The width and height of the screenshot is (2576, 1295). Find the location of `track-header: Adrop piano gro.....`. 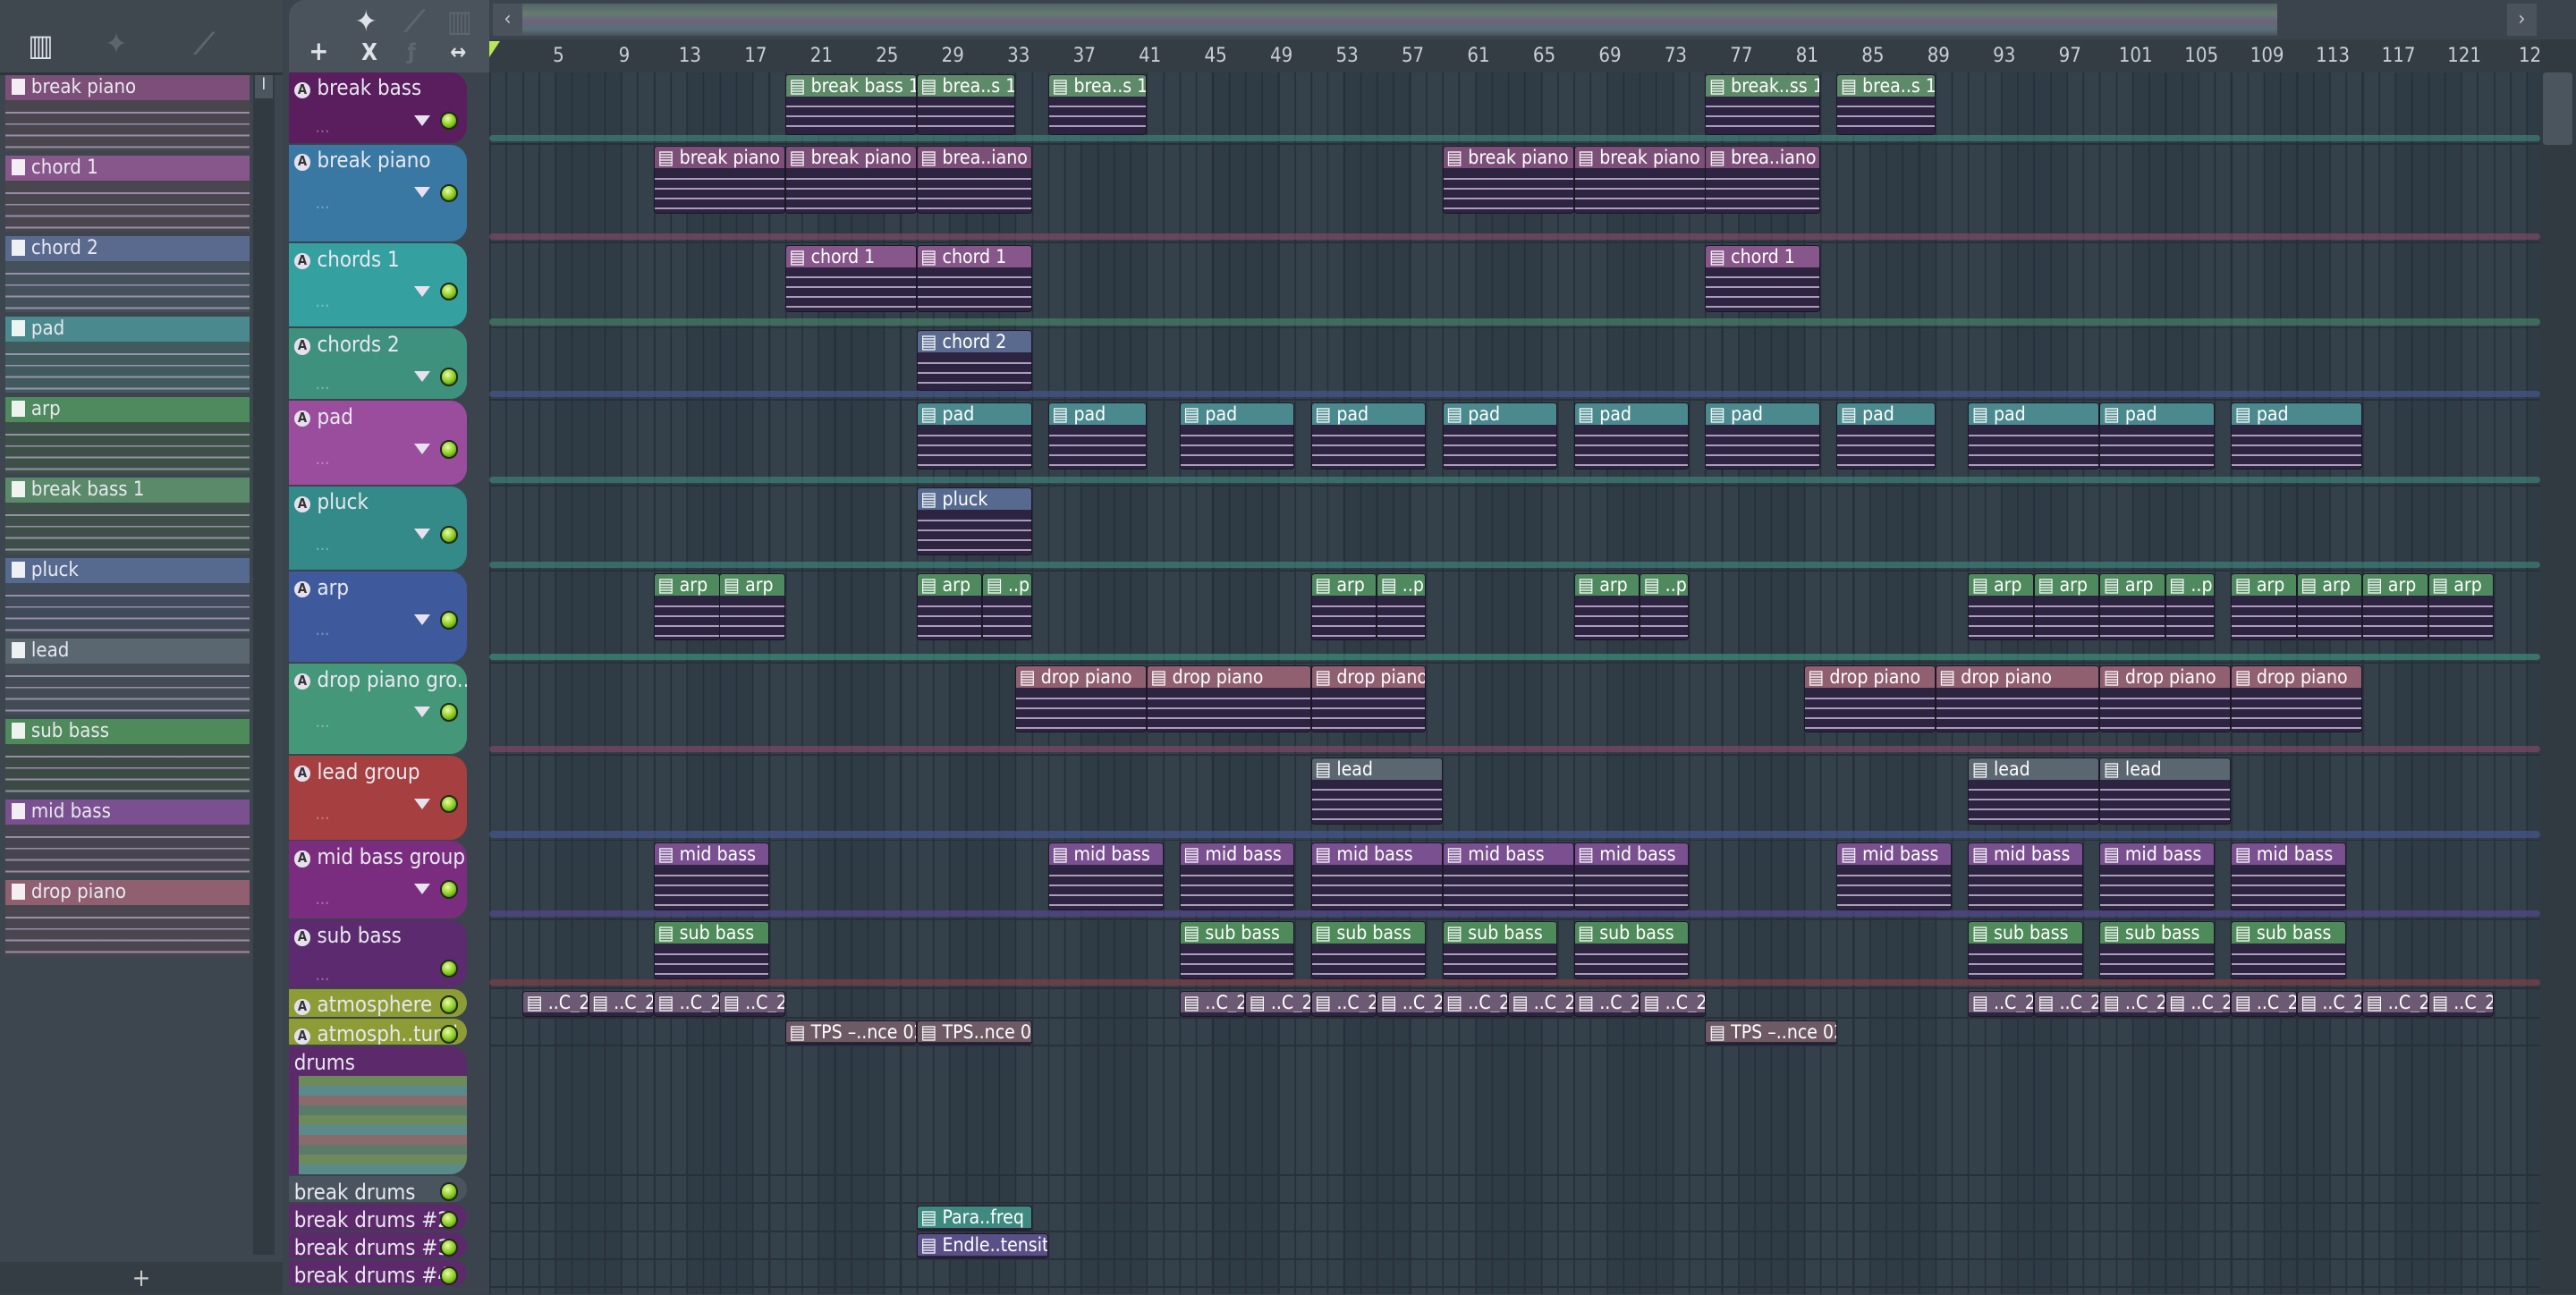

track-header: Adrop piano gro..... is located at coordinates (378, 709).